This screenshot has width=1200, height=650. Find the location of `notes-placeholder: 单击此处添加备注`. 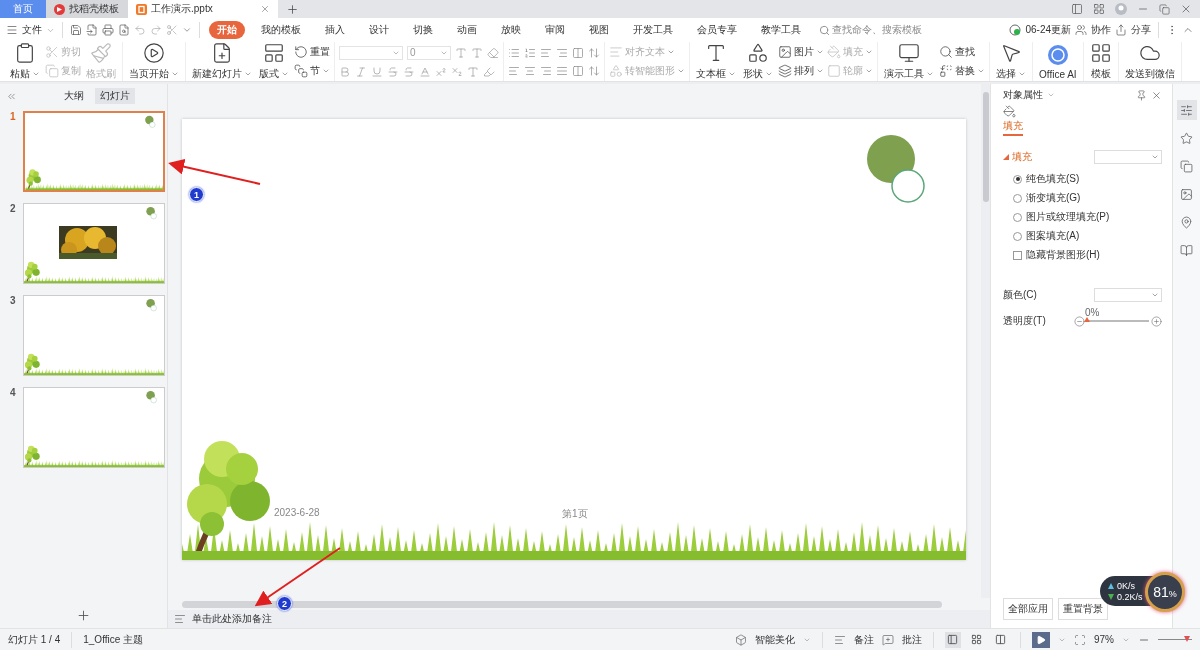

notes-placeholder: 单击此处添加备注 is located at coordinates (232, 619).